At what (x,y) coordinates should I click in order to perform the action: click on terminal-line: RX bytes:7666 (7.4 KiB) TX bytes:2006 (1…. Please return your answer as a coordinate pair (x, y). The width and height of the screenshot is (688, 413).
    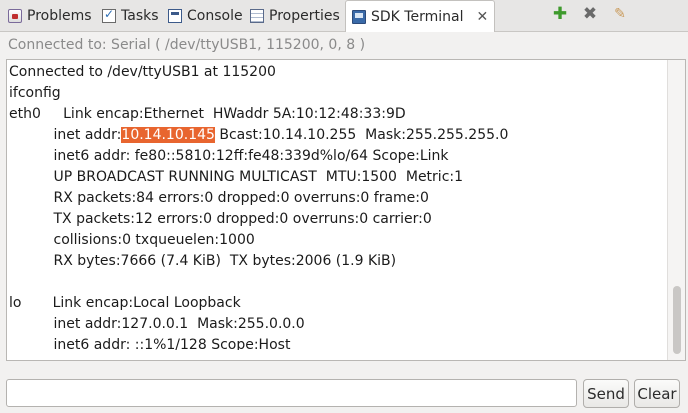
    Looking at the image, I should click on (203, 261).